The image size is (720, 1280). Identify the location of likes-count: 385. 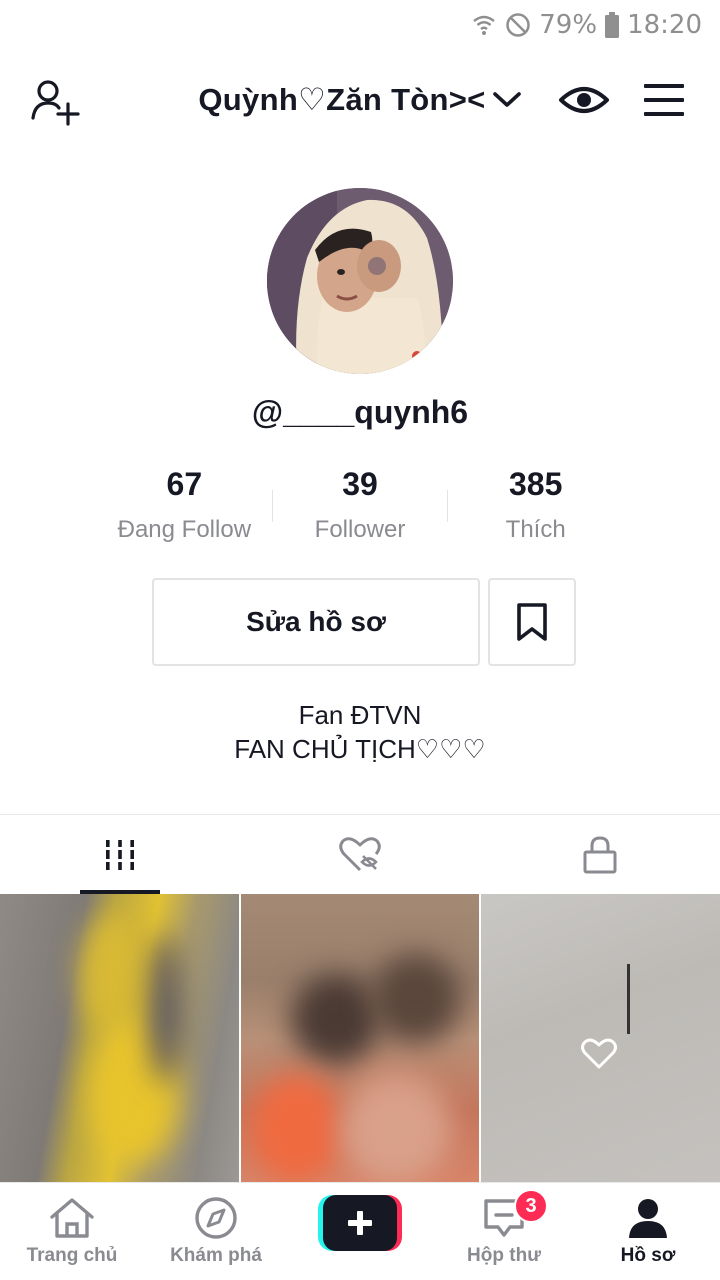
(535, 484).